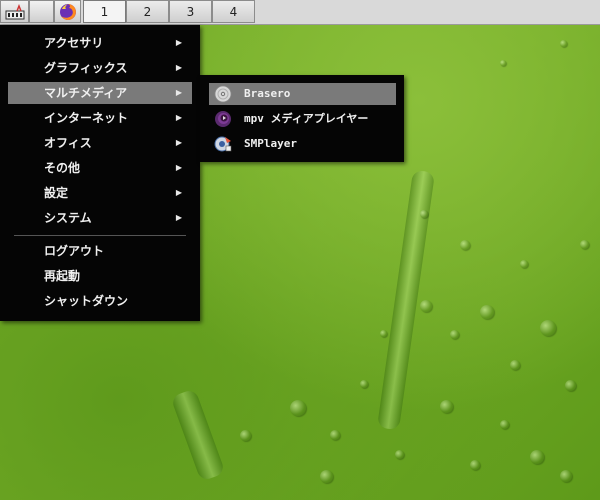 This screenshot has width=600, height=500. What do you see at coordinates (147, 11) in the screenshot?
I see `workspace-2-button: 2` at bounding box center [147, 11].